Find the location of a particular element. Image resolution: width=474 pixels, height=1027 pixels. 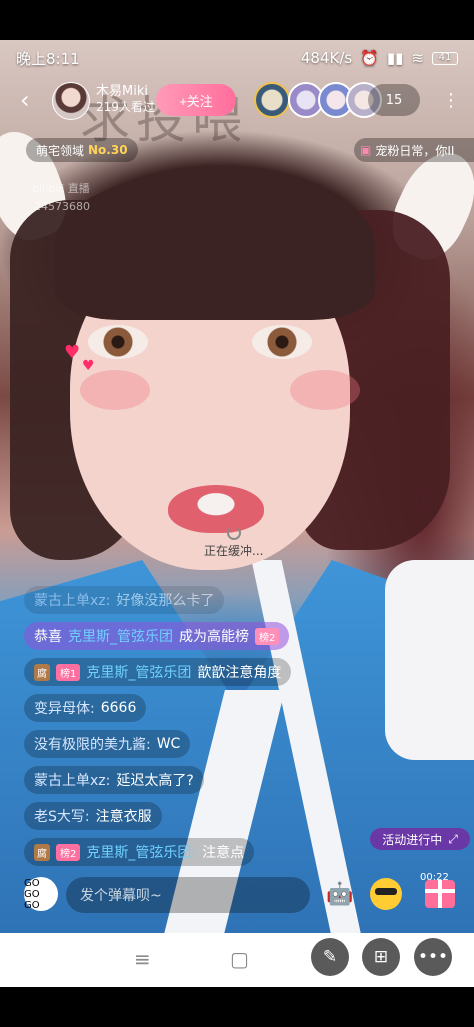

gift-icon is located at coordinates (440, 894).